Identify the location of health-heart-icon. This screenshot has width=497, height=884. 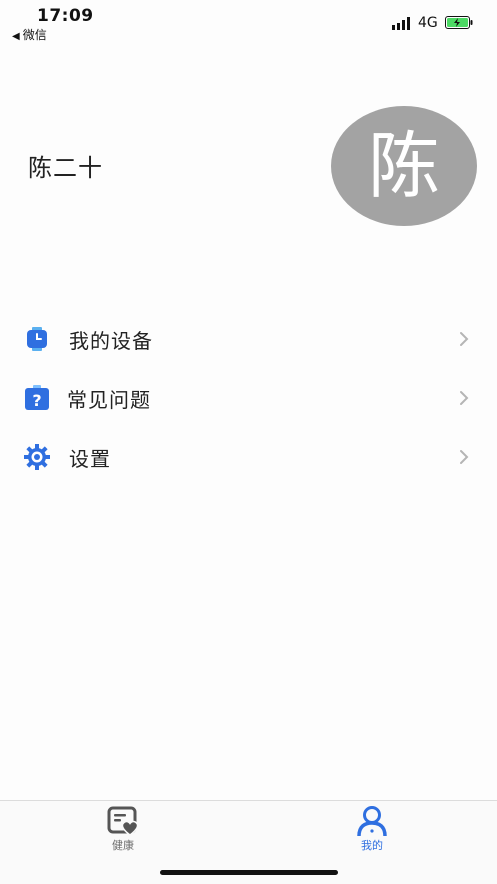
(123, 821).